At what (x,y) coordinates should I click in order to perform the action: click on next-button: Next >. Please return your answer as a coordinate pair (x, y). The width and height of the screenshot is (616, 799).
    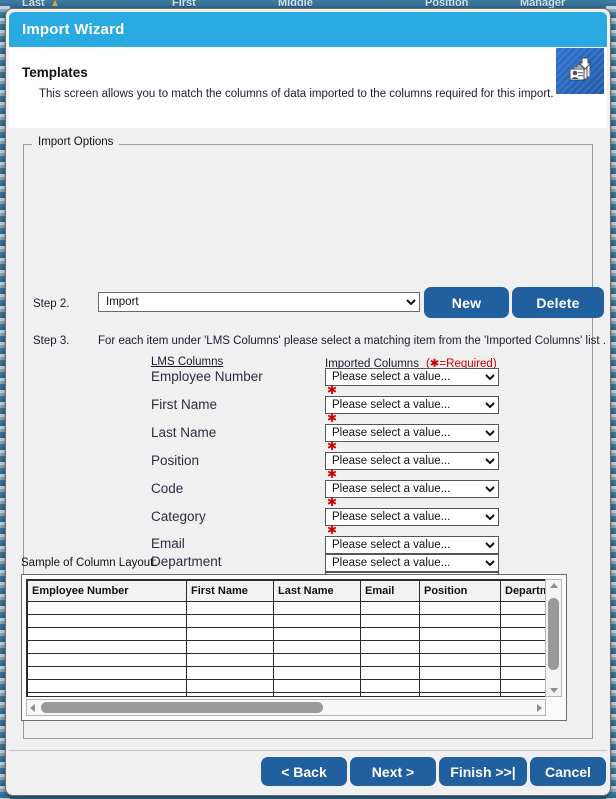
    Looking at the image, I should click on (393, 771).